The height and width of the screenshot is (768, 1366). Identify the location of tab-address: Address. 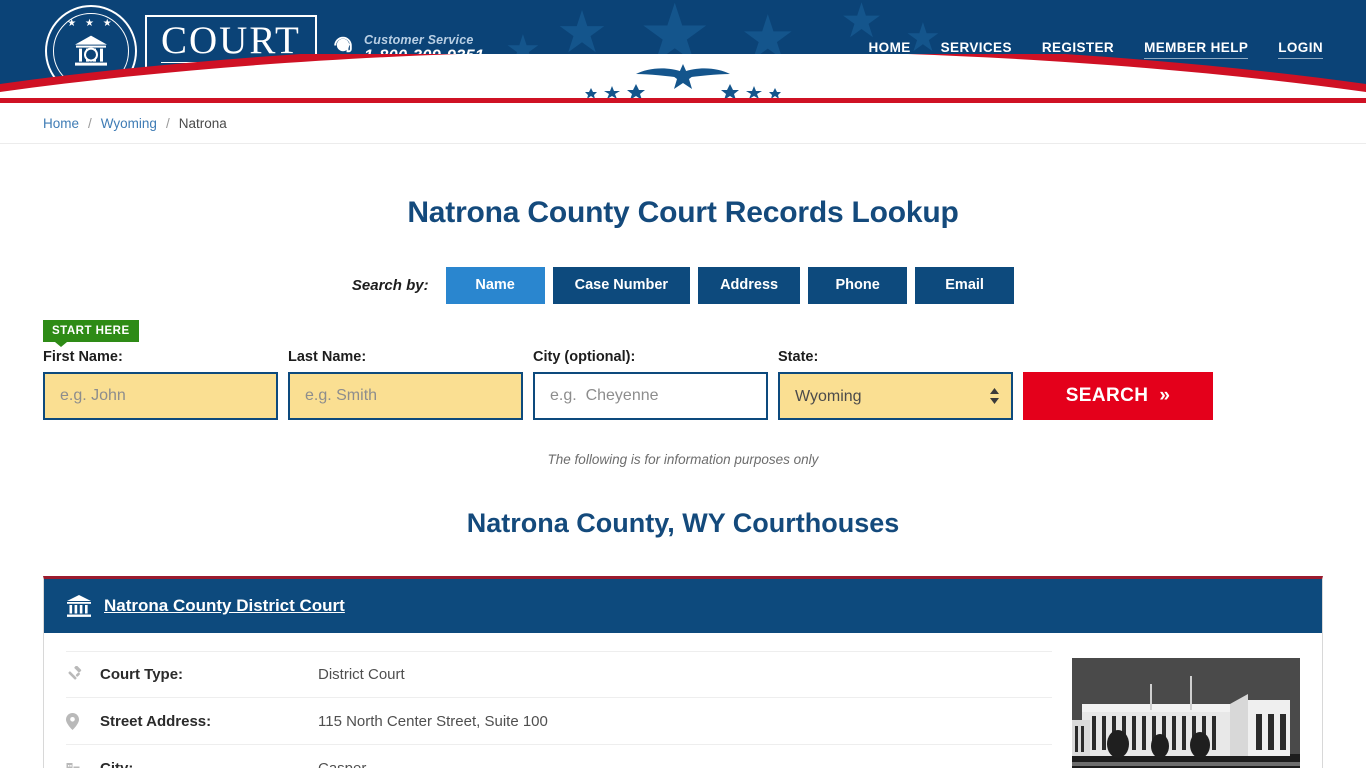
(749, 285).